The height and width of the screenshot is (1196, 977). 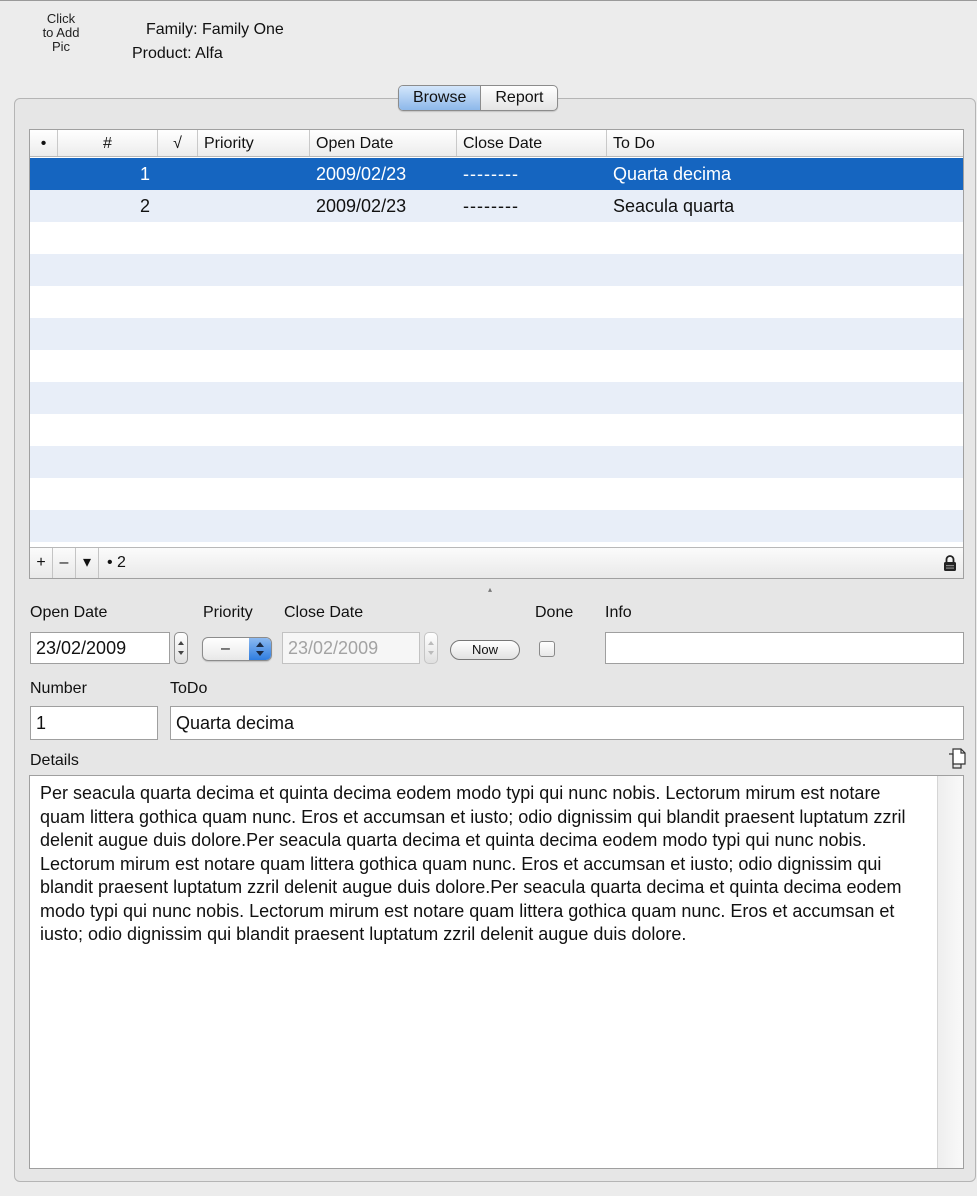 What do you see at coordinates (162, 53) in the screenshot?
I see `product-label: Product:` at bounding box center [162, 53].